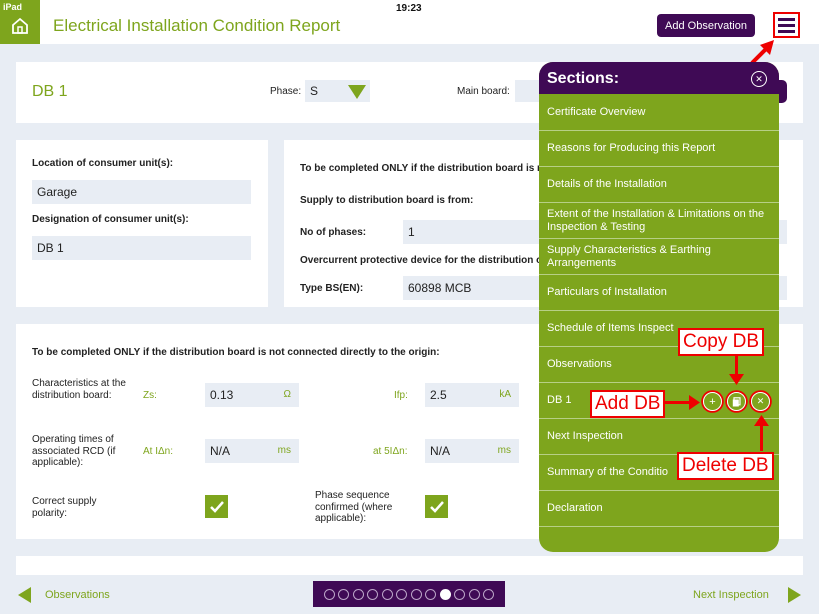 The image size is (819, 614). I want to click on polarity-checkbox, so click(216, 506).